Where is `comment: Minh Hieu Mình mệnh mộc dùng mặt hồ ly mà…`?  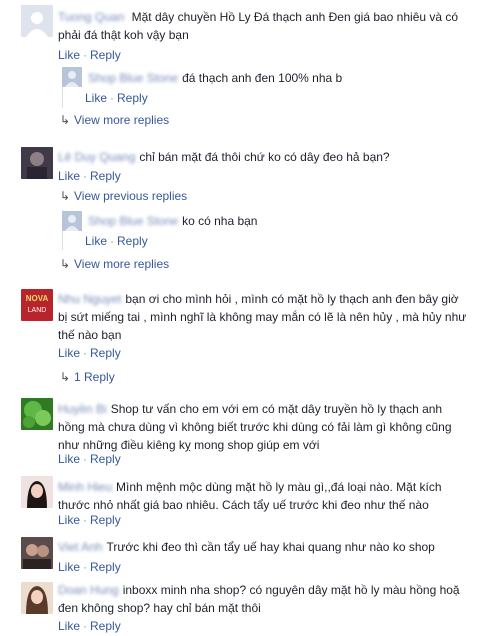
comment: Minh Hieu Mình mệnh mộc dùng mặt hồ ly mà… is located at coordinates (250, 500).